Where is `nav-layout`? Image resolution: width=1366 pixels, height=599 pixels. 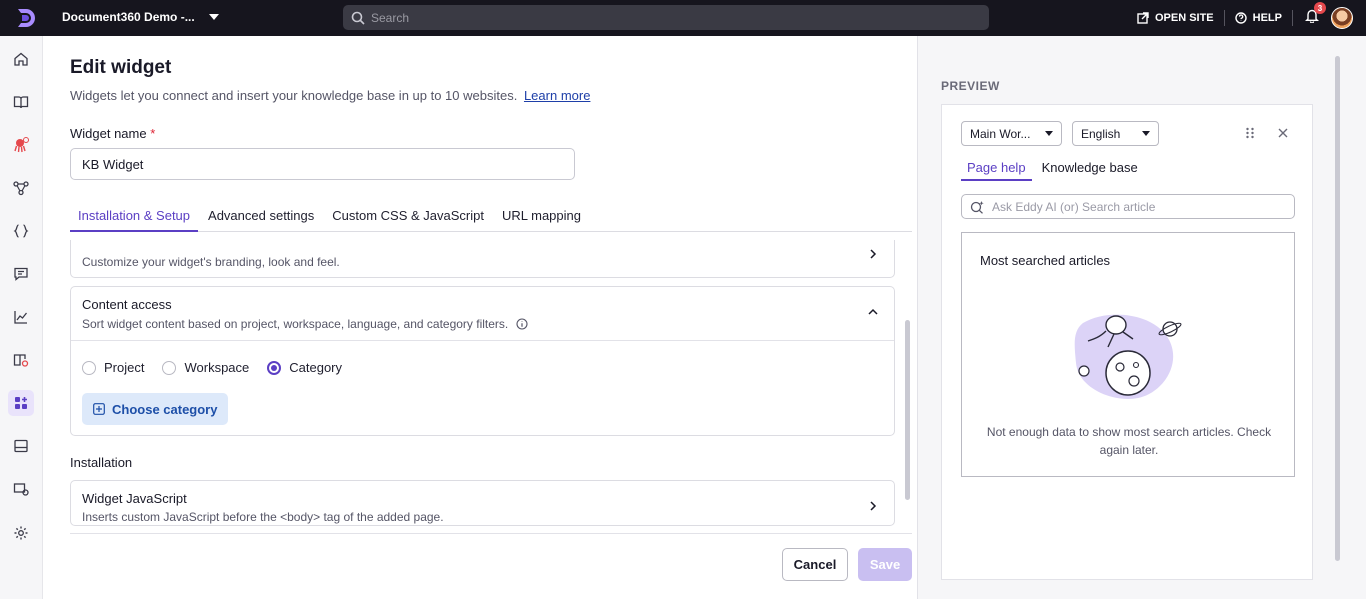 nav-layout is located at coordinates (21, 446).